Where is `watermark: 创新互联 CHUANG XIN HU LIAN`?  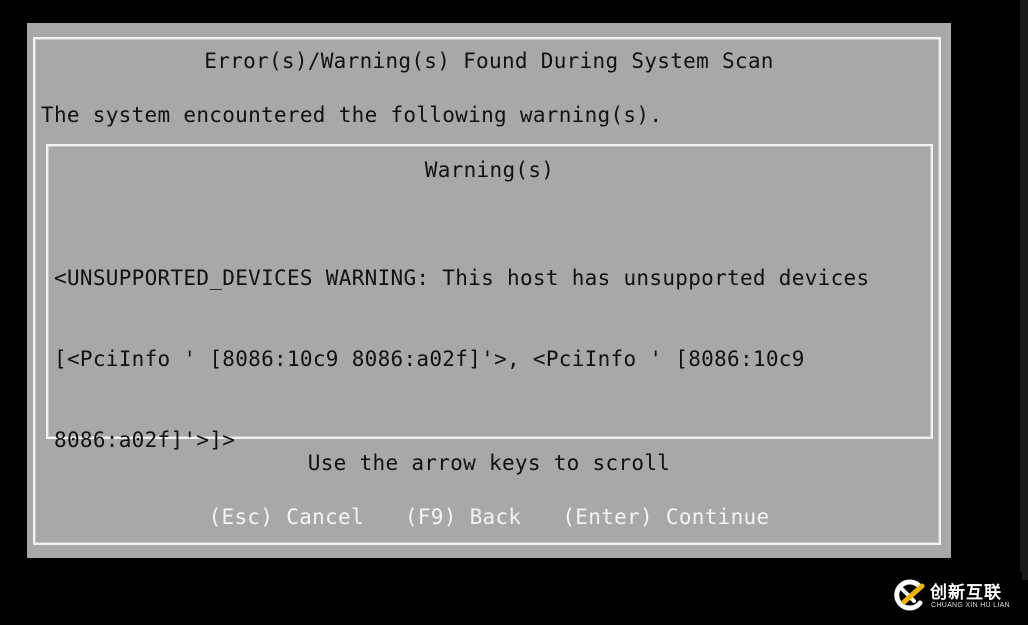
watermark: 创新互联 CHUANG XIN HU LIAN is located at coordinates (952, 596).